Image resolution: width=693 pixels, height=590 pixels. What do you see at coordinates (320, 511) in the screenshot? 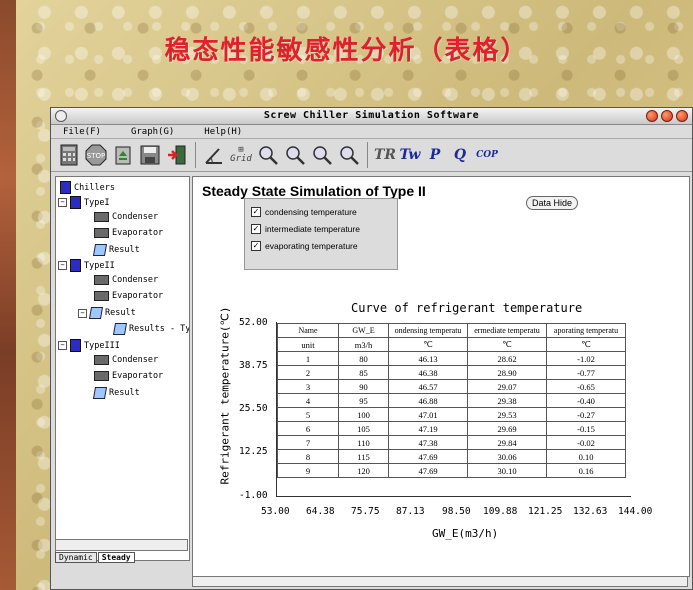
I see `x-tick: 64.38` at bounding box center [320, 511].